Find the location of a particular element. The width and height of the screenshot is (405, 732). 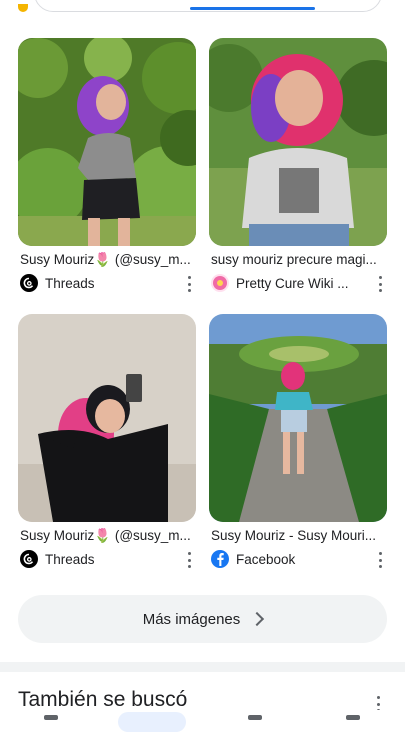

search-box is located at coordinates (208, 6).